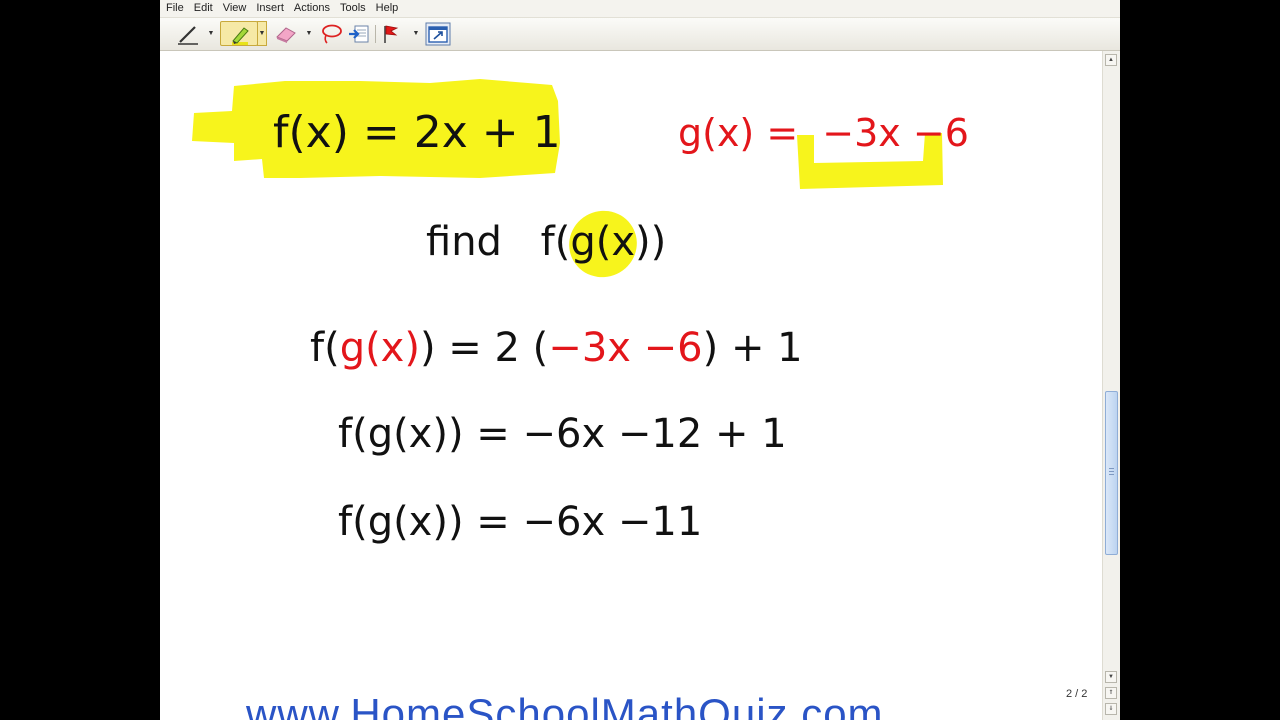 Image resolution: width=1280 pixels, height=720 pixels. What do you see at coordinates (1111, 385) in the screenshot?
I see `vertical-scrollbar: ▲ ▼ ⇑ ⇓` at bounding box center [1111, 385].